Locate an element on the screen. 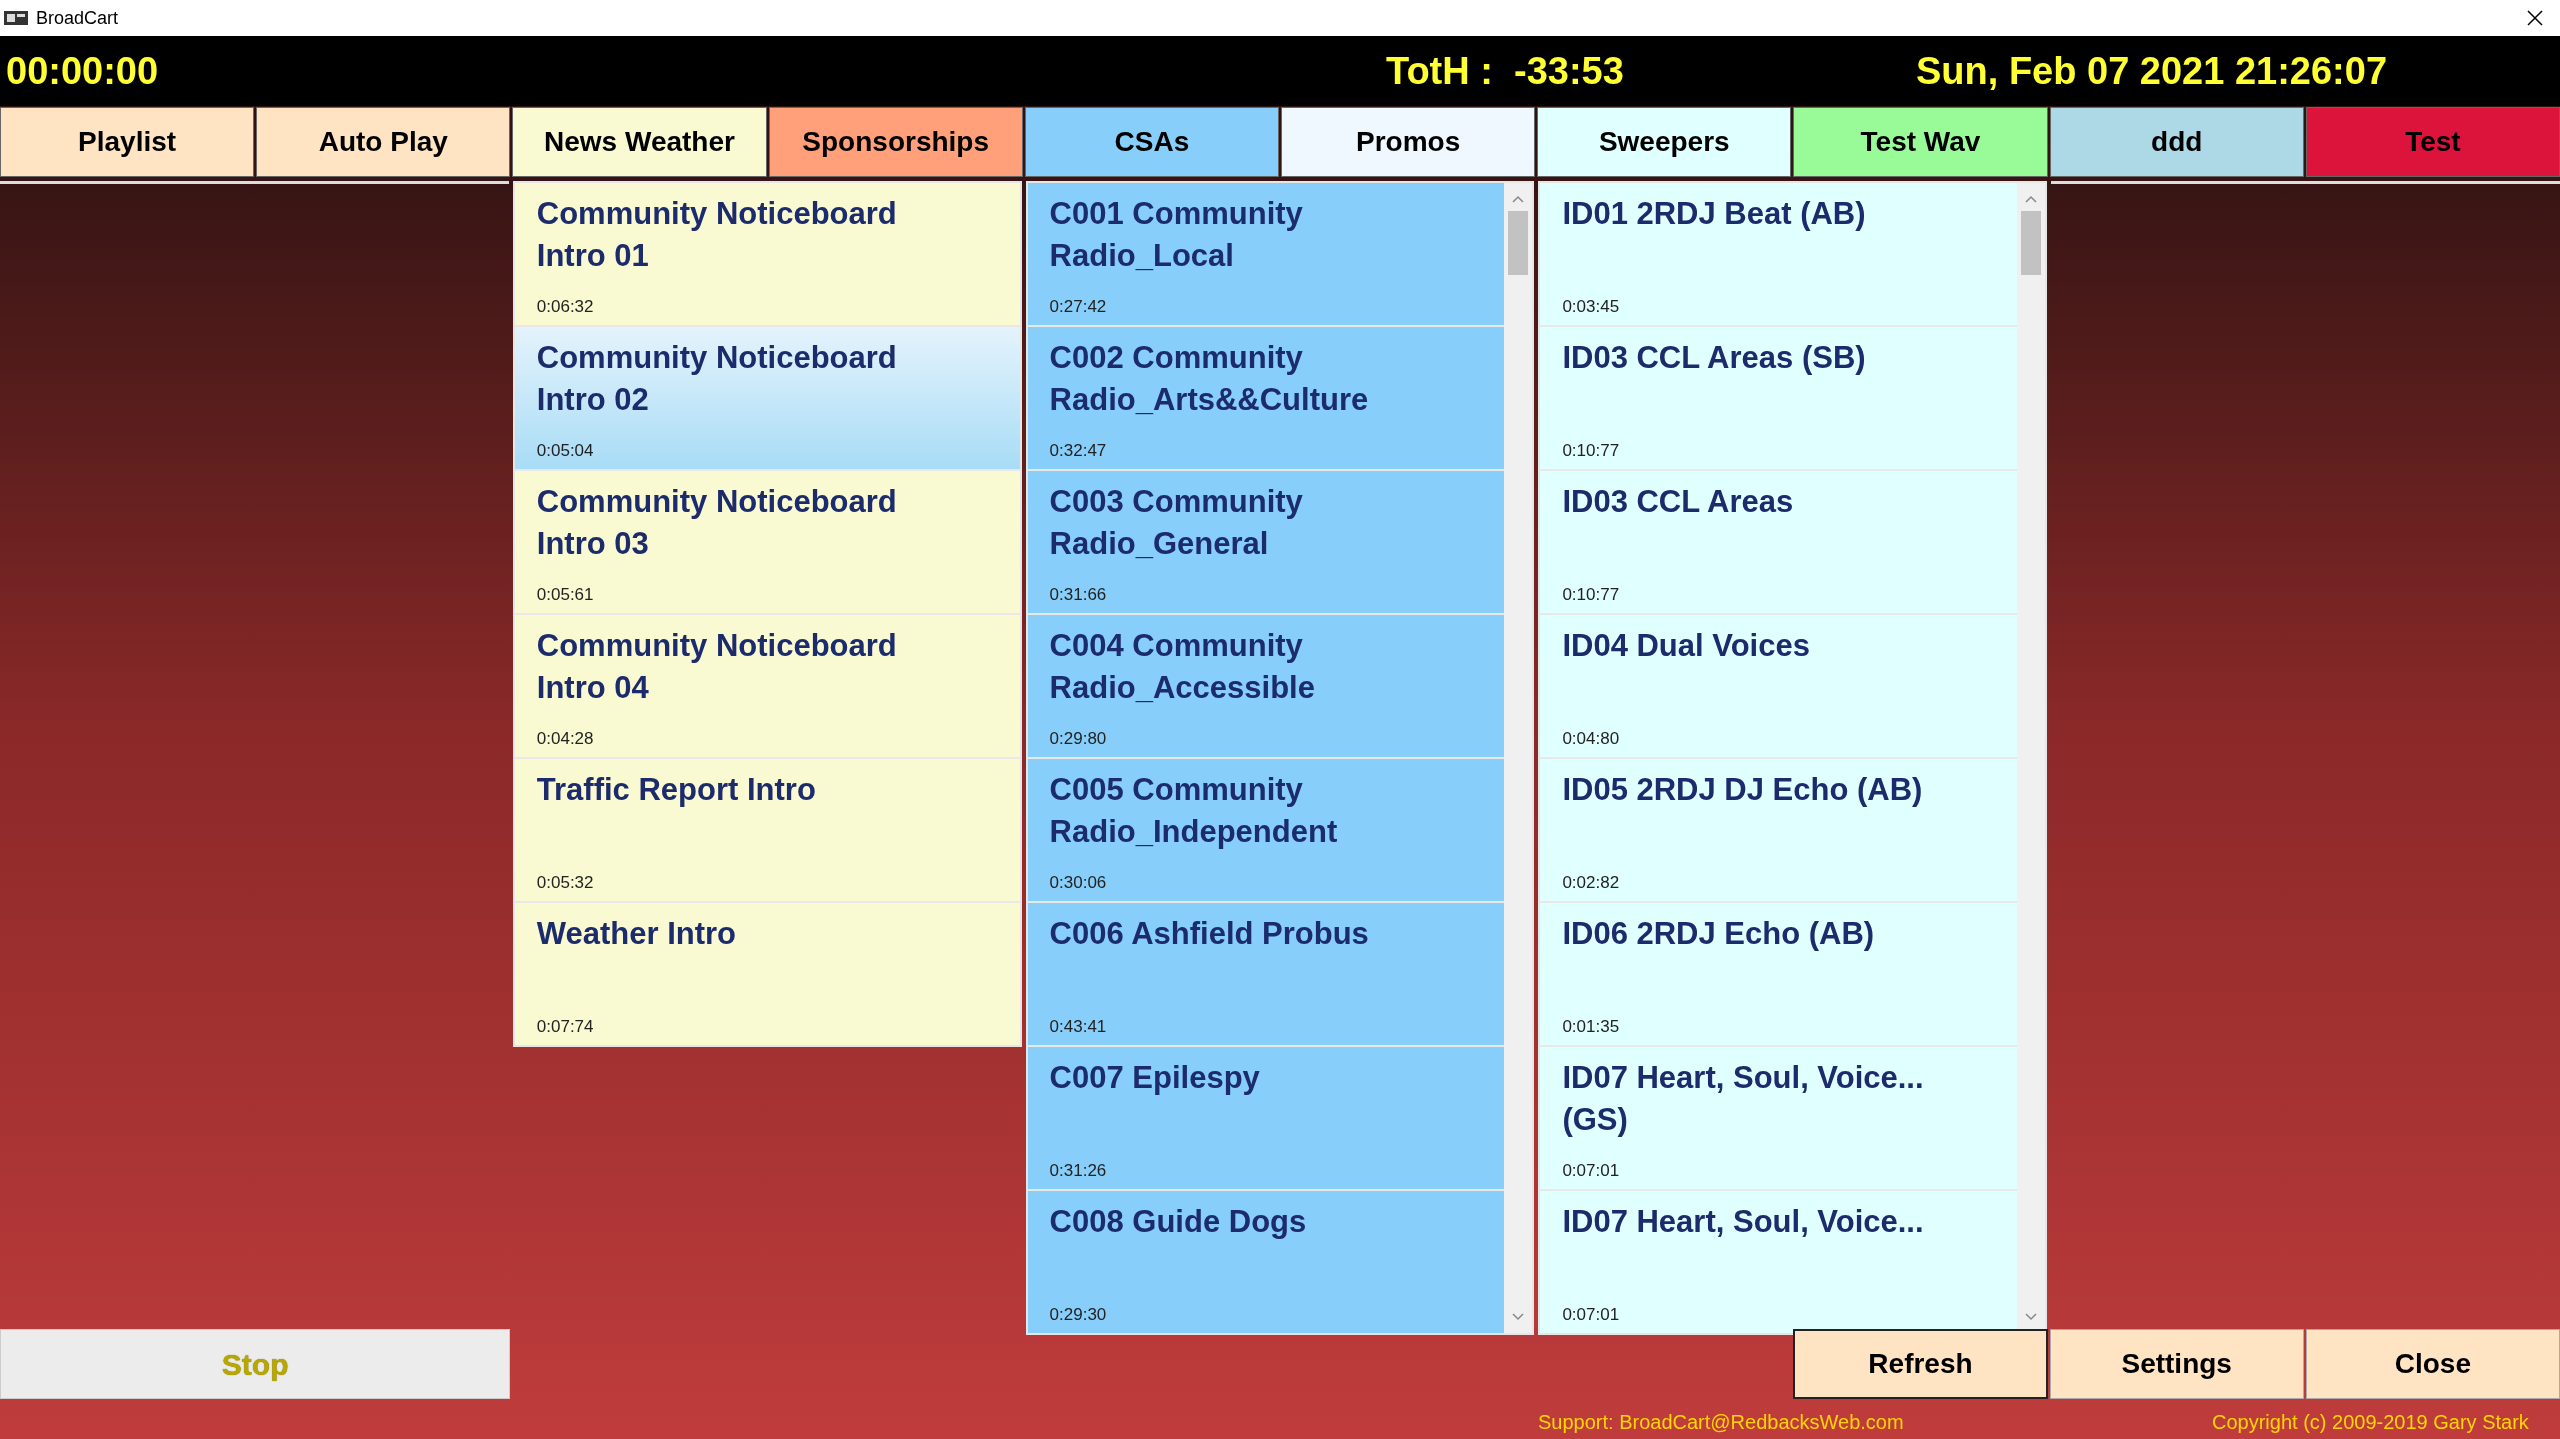 The width and height of the screenshot is (2560, 1439). cart-item: Weather Intro 0:07:74 is located at coordinates (767, 974).